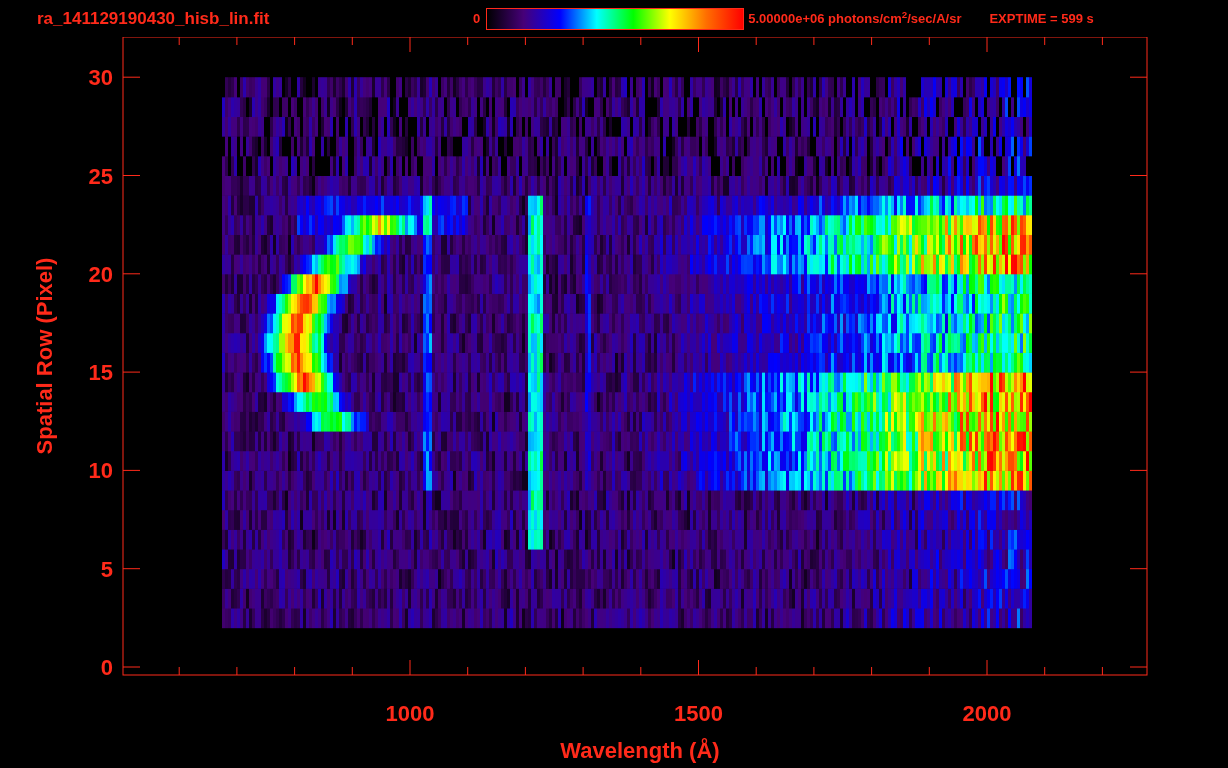  Describe the element at coordinates (106, 569) in the screenshot. I see `y-tick-label: 5` at that location.